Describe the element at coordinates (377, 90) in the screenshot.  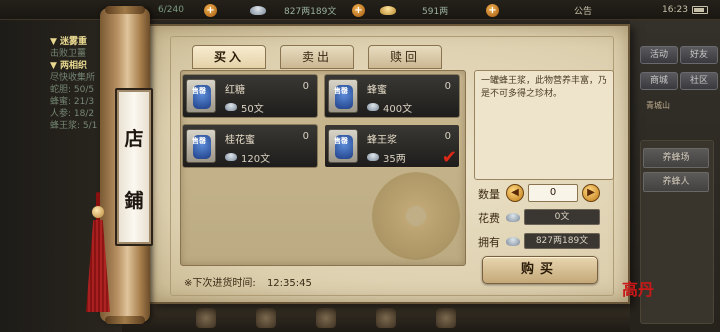
I see `item-name: 蜂蜜` at that location.